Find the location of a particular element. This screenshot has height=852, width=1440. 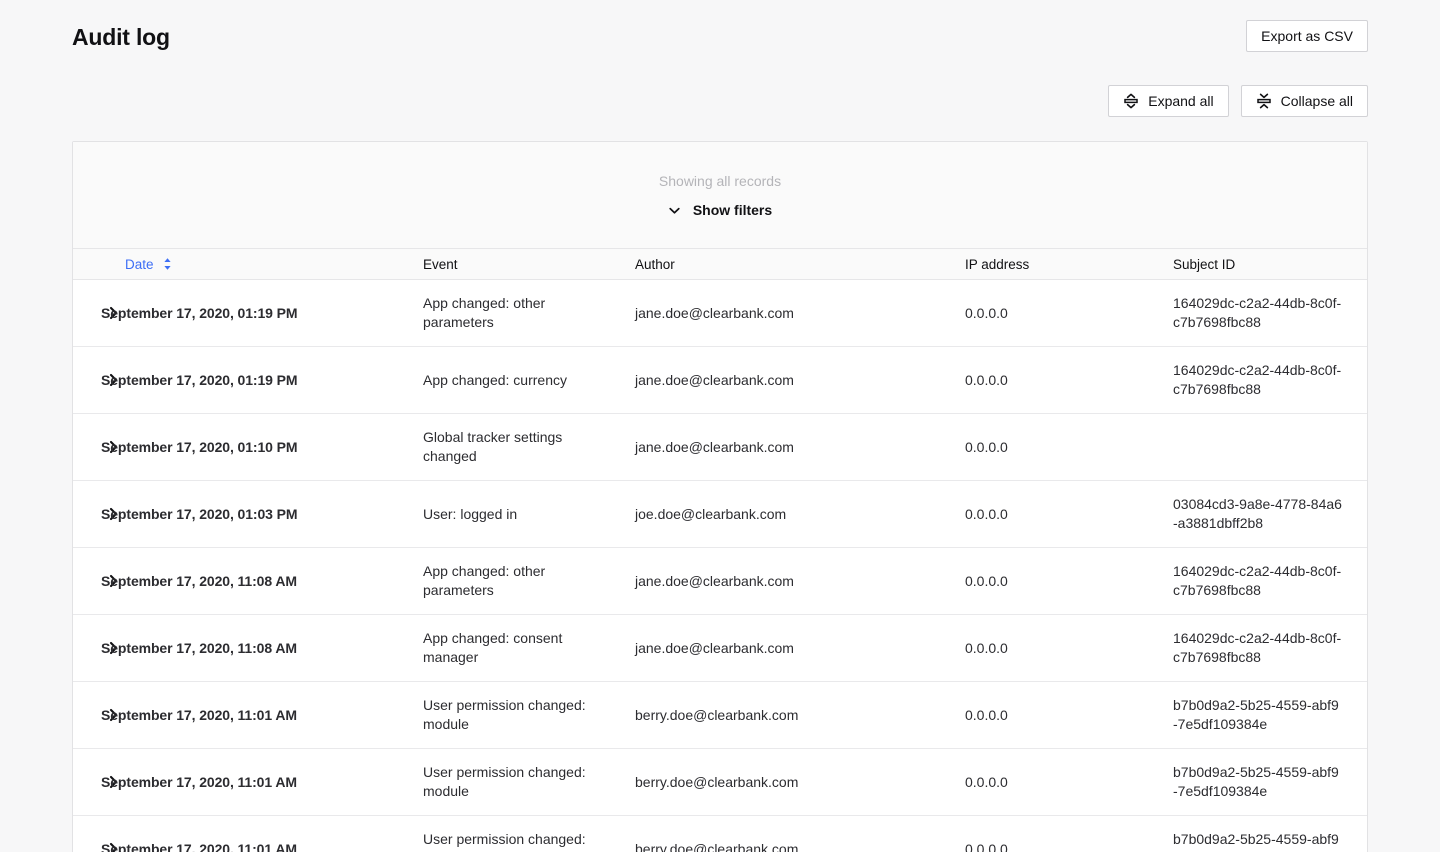

cell-event: App changed: currency is located at coordinates (529, 380).